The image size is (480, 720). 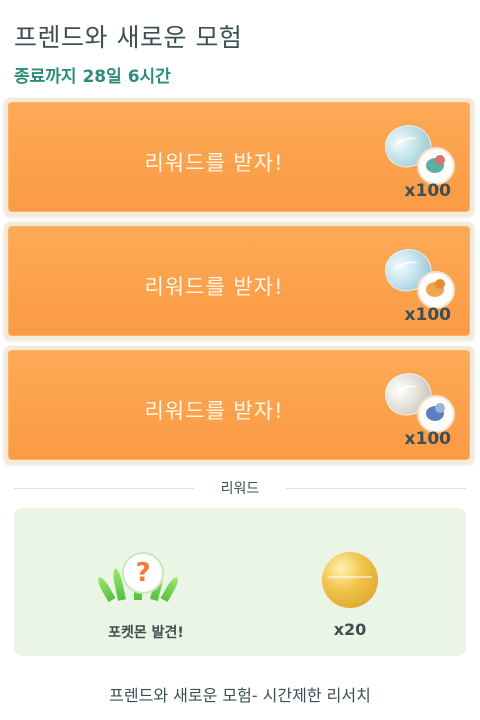 I want to click on question-mark-icon: ?, so click(x=143, y=573).